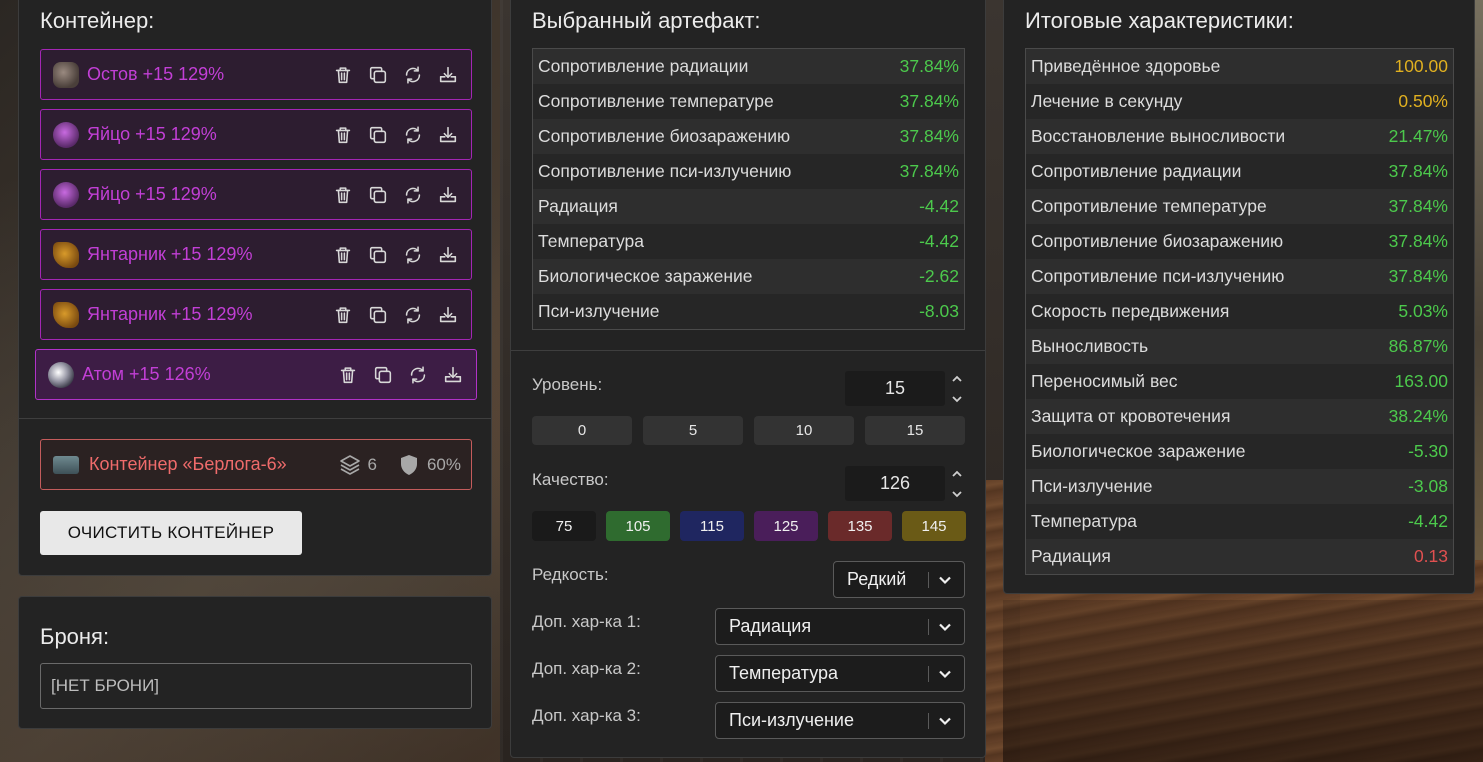  What do you see at coordinates (934, 526) in the screenshot?
I see `quality-preset-button: 145` at bounding box center [934, 526].